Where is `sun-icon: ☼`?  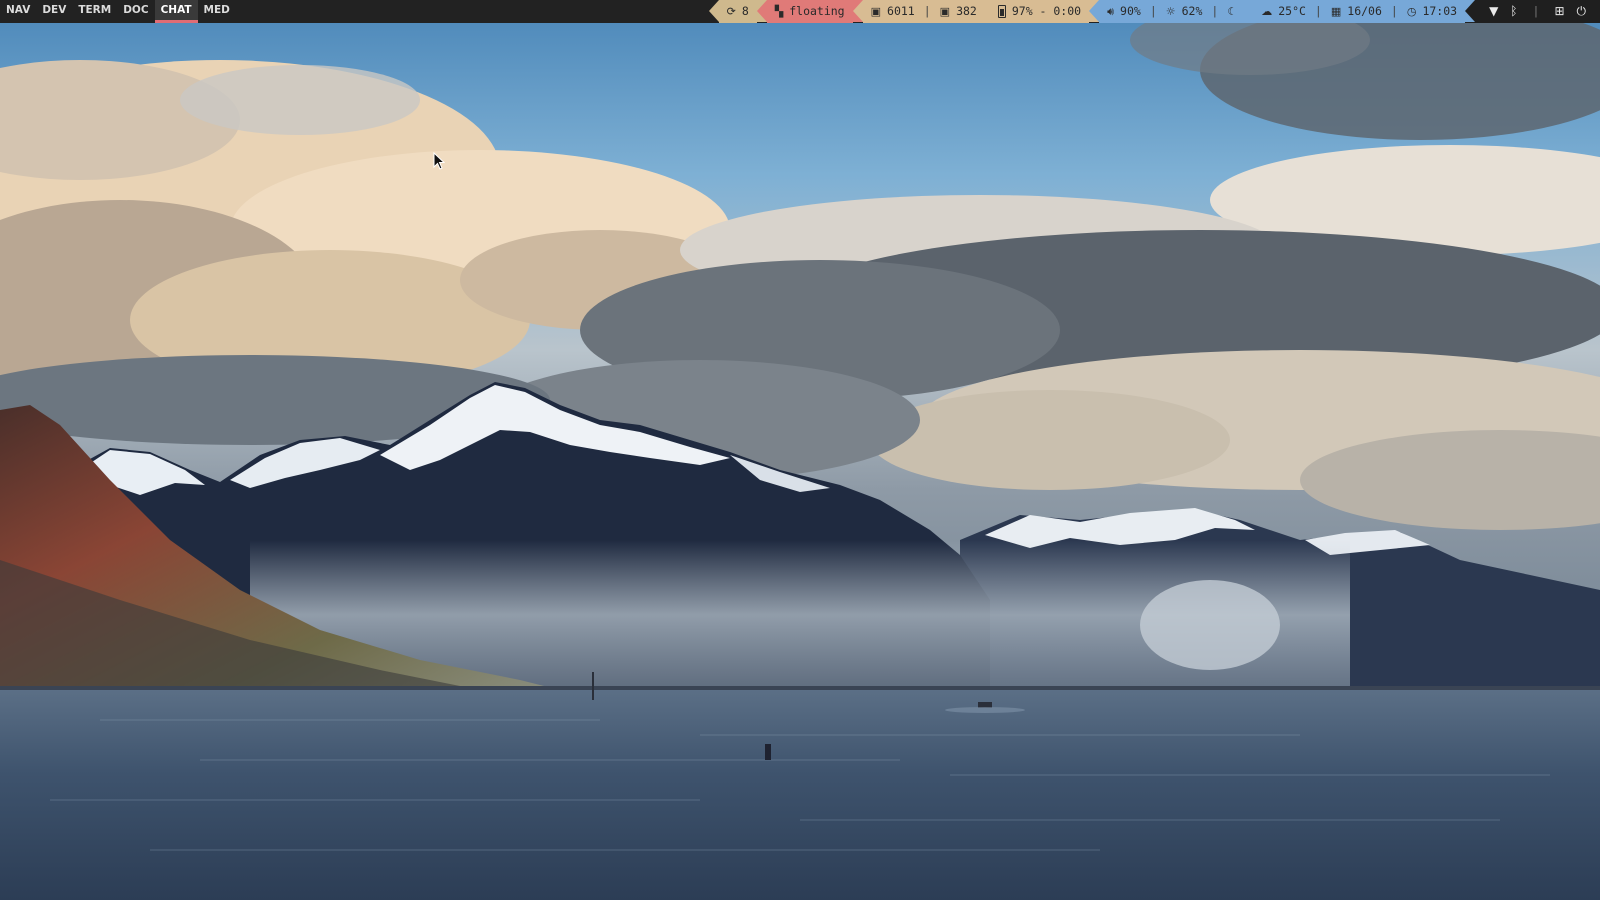 sun-icon: ☼ is located at coordinates (1170, 11).